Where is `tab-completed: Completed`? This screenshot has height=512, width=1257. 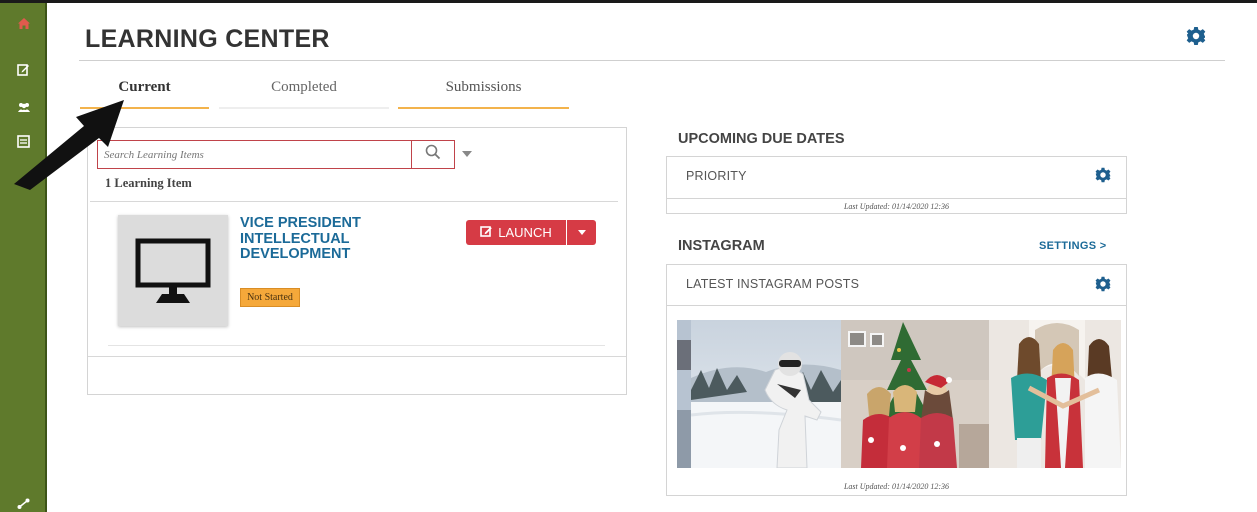 tab-completed: Completed is located at coordinates (304, 87).